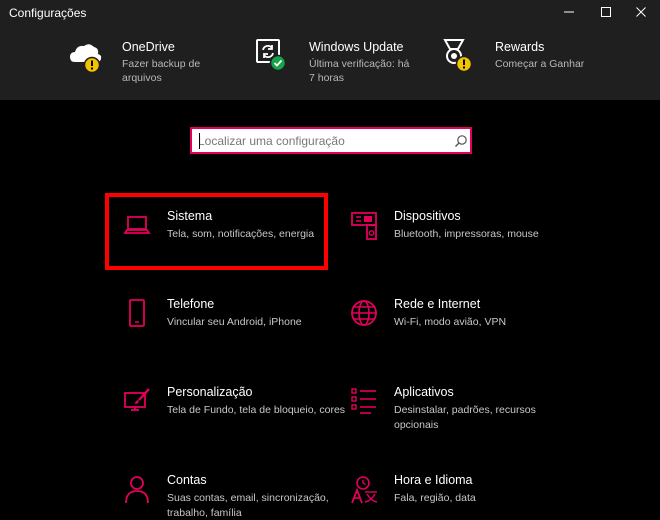 The height and width of the screenshot is (520, 660). Describe the element at coordinates (356, 47) in the screenshot. I see `header-item-title: Windows Update` at that location.